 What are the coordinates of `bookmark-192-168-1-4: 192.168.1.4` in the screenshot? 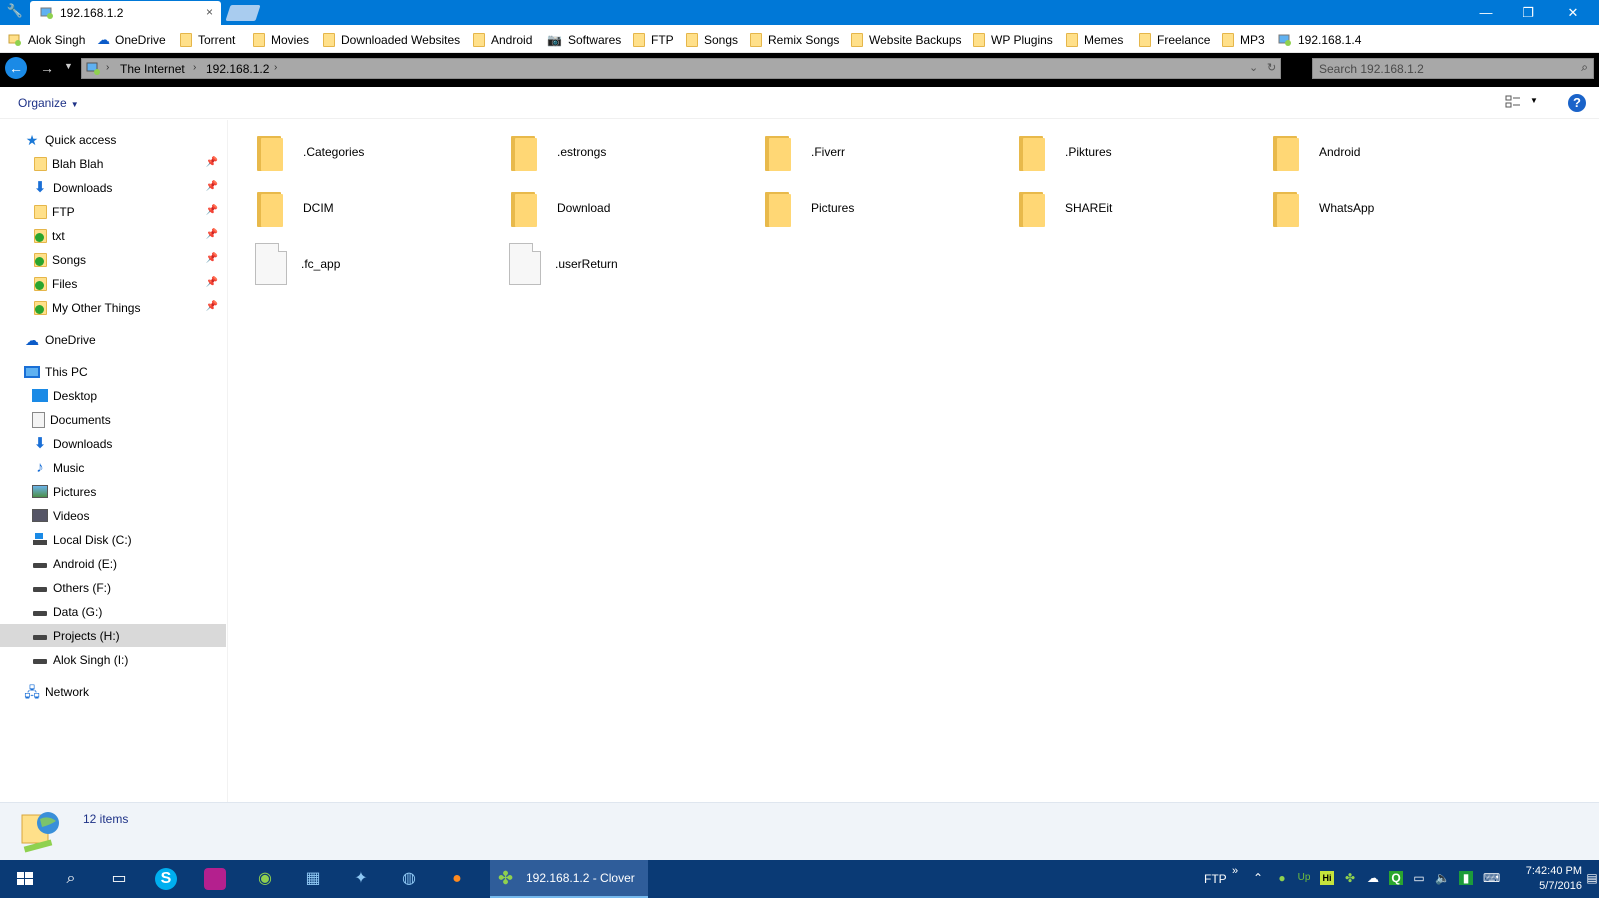 It's located at (1319, 40).